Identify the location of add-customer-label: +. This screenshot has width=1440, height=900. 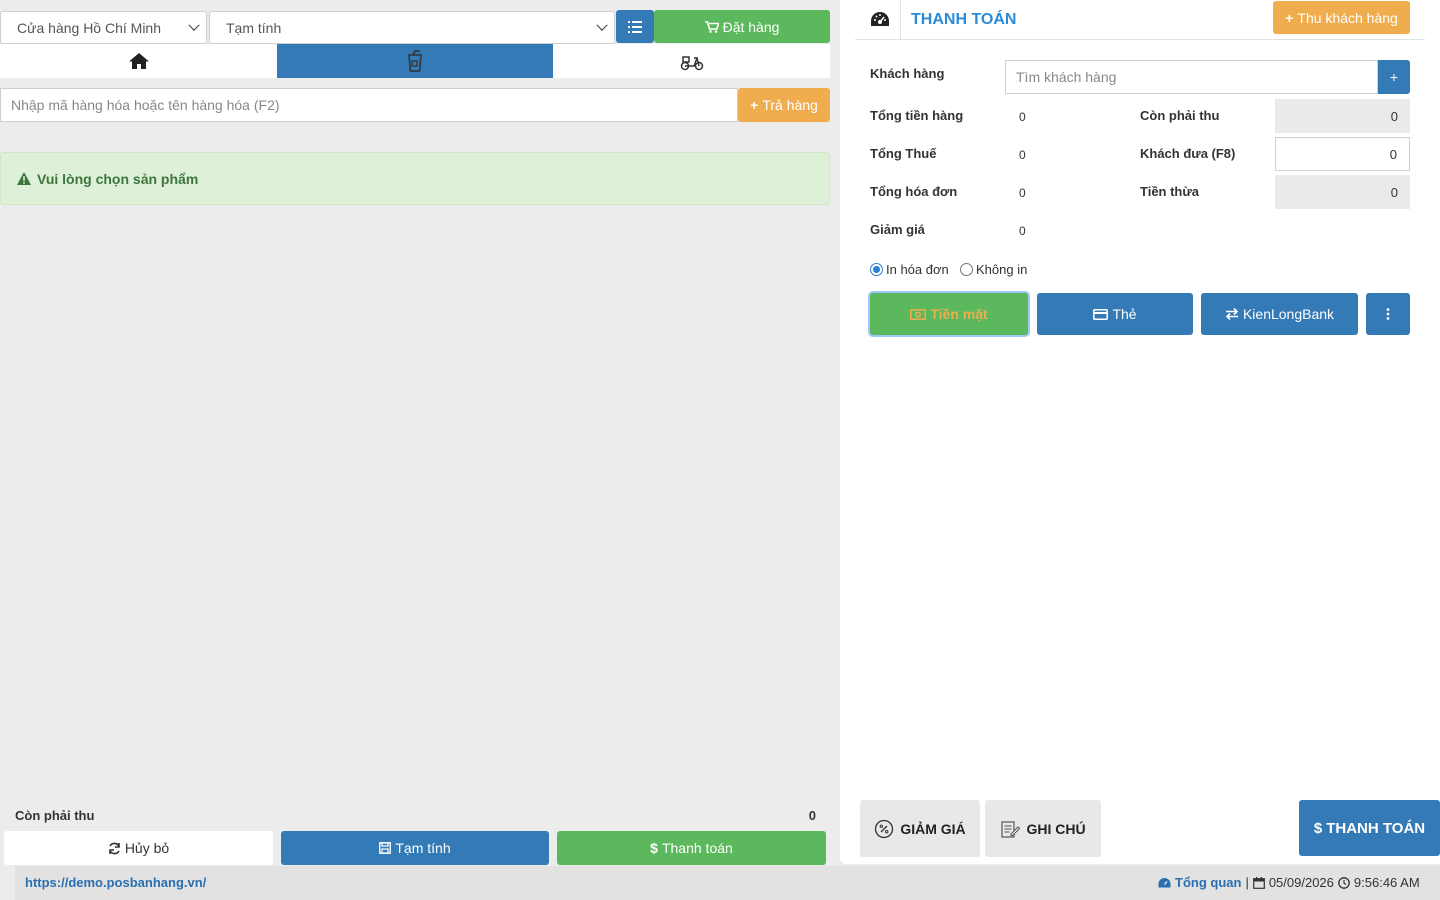
(1394, 77).